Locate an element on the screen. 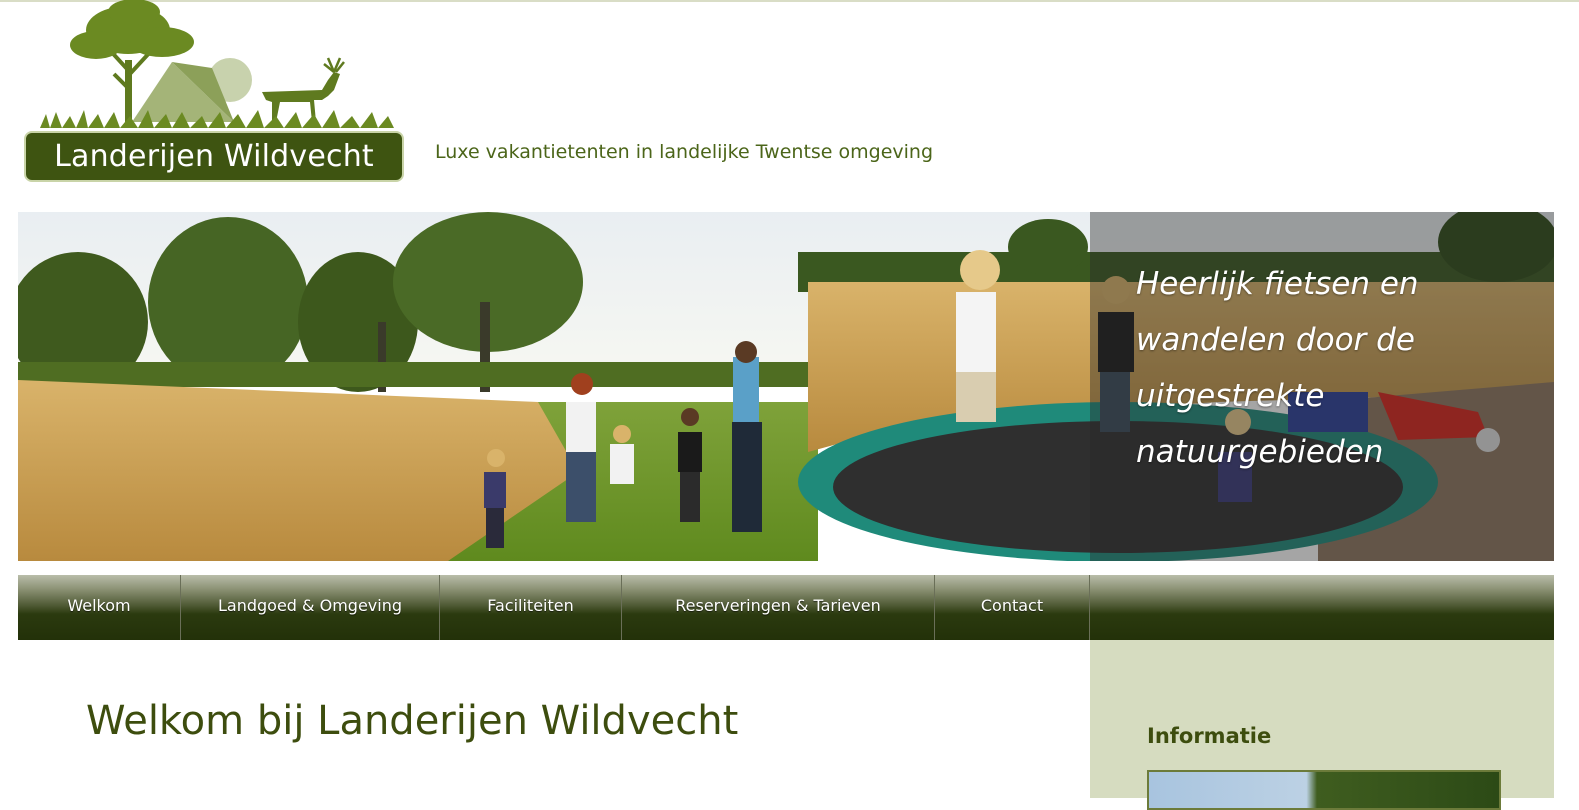  nav-item-reserveringen-tarieven: Reserveringen & Tarieven is located at coordinates (778, 607).